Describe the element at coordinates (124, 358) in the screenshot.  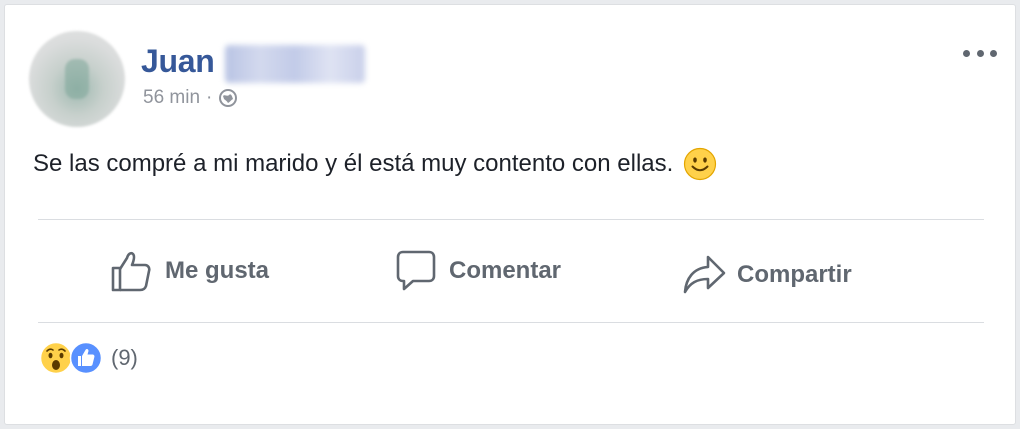
I see `reaction-count: (9)` at that location.